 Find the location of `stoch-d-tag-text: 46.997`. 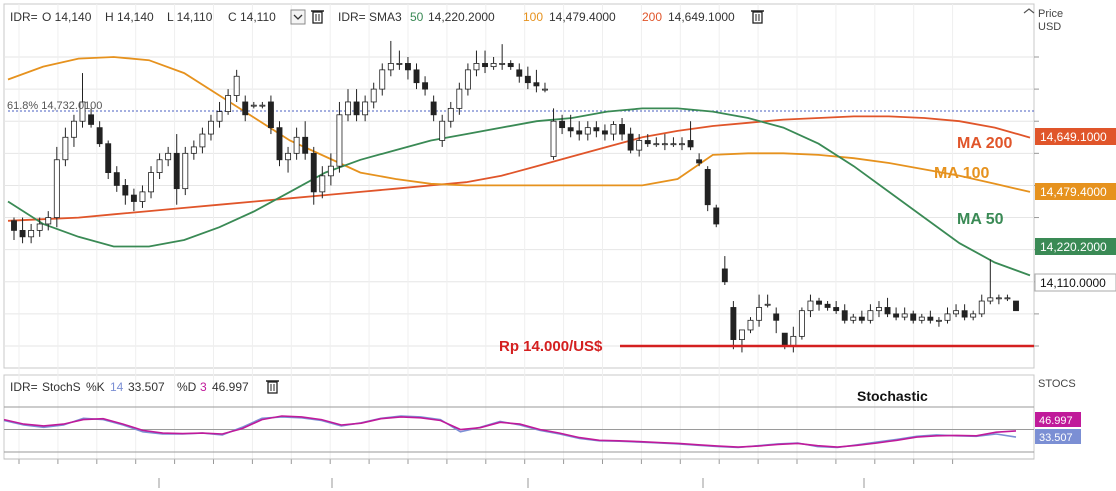

stoch-d-tag-text: 46.997 is located at coordinates (1056, 421).